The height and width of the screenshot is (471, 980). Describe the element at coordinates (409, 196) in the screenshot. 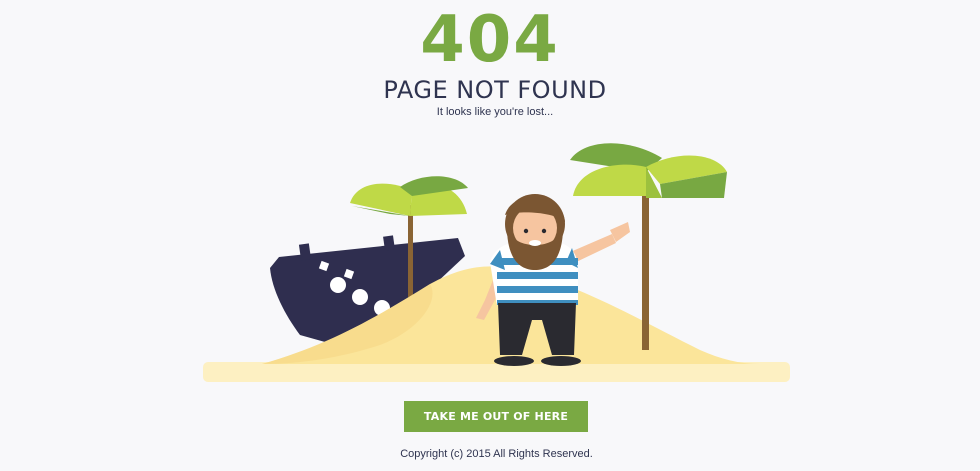

I see `palm-tree-icon` at that location.